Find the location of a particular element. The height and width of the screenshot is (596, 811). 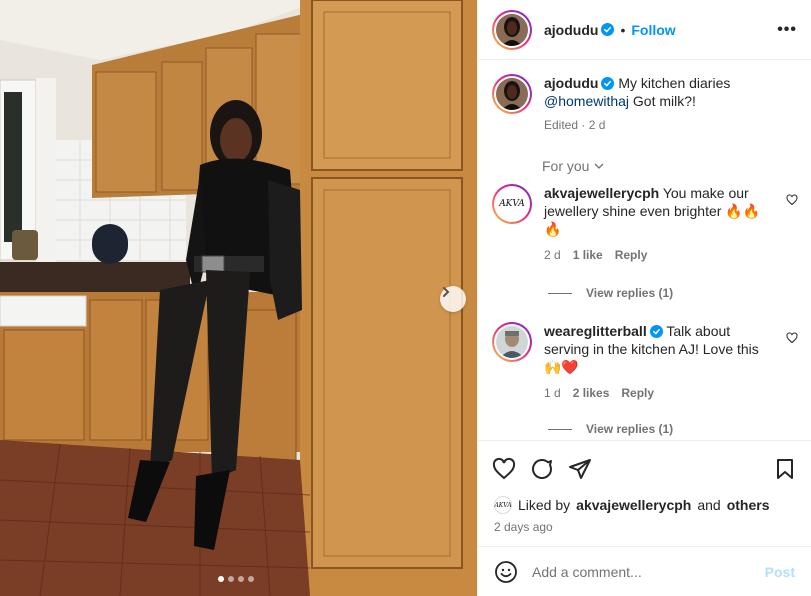

comment-age: 1 d is located at coordinates (552, 393).